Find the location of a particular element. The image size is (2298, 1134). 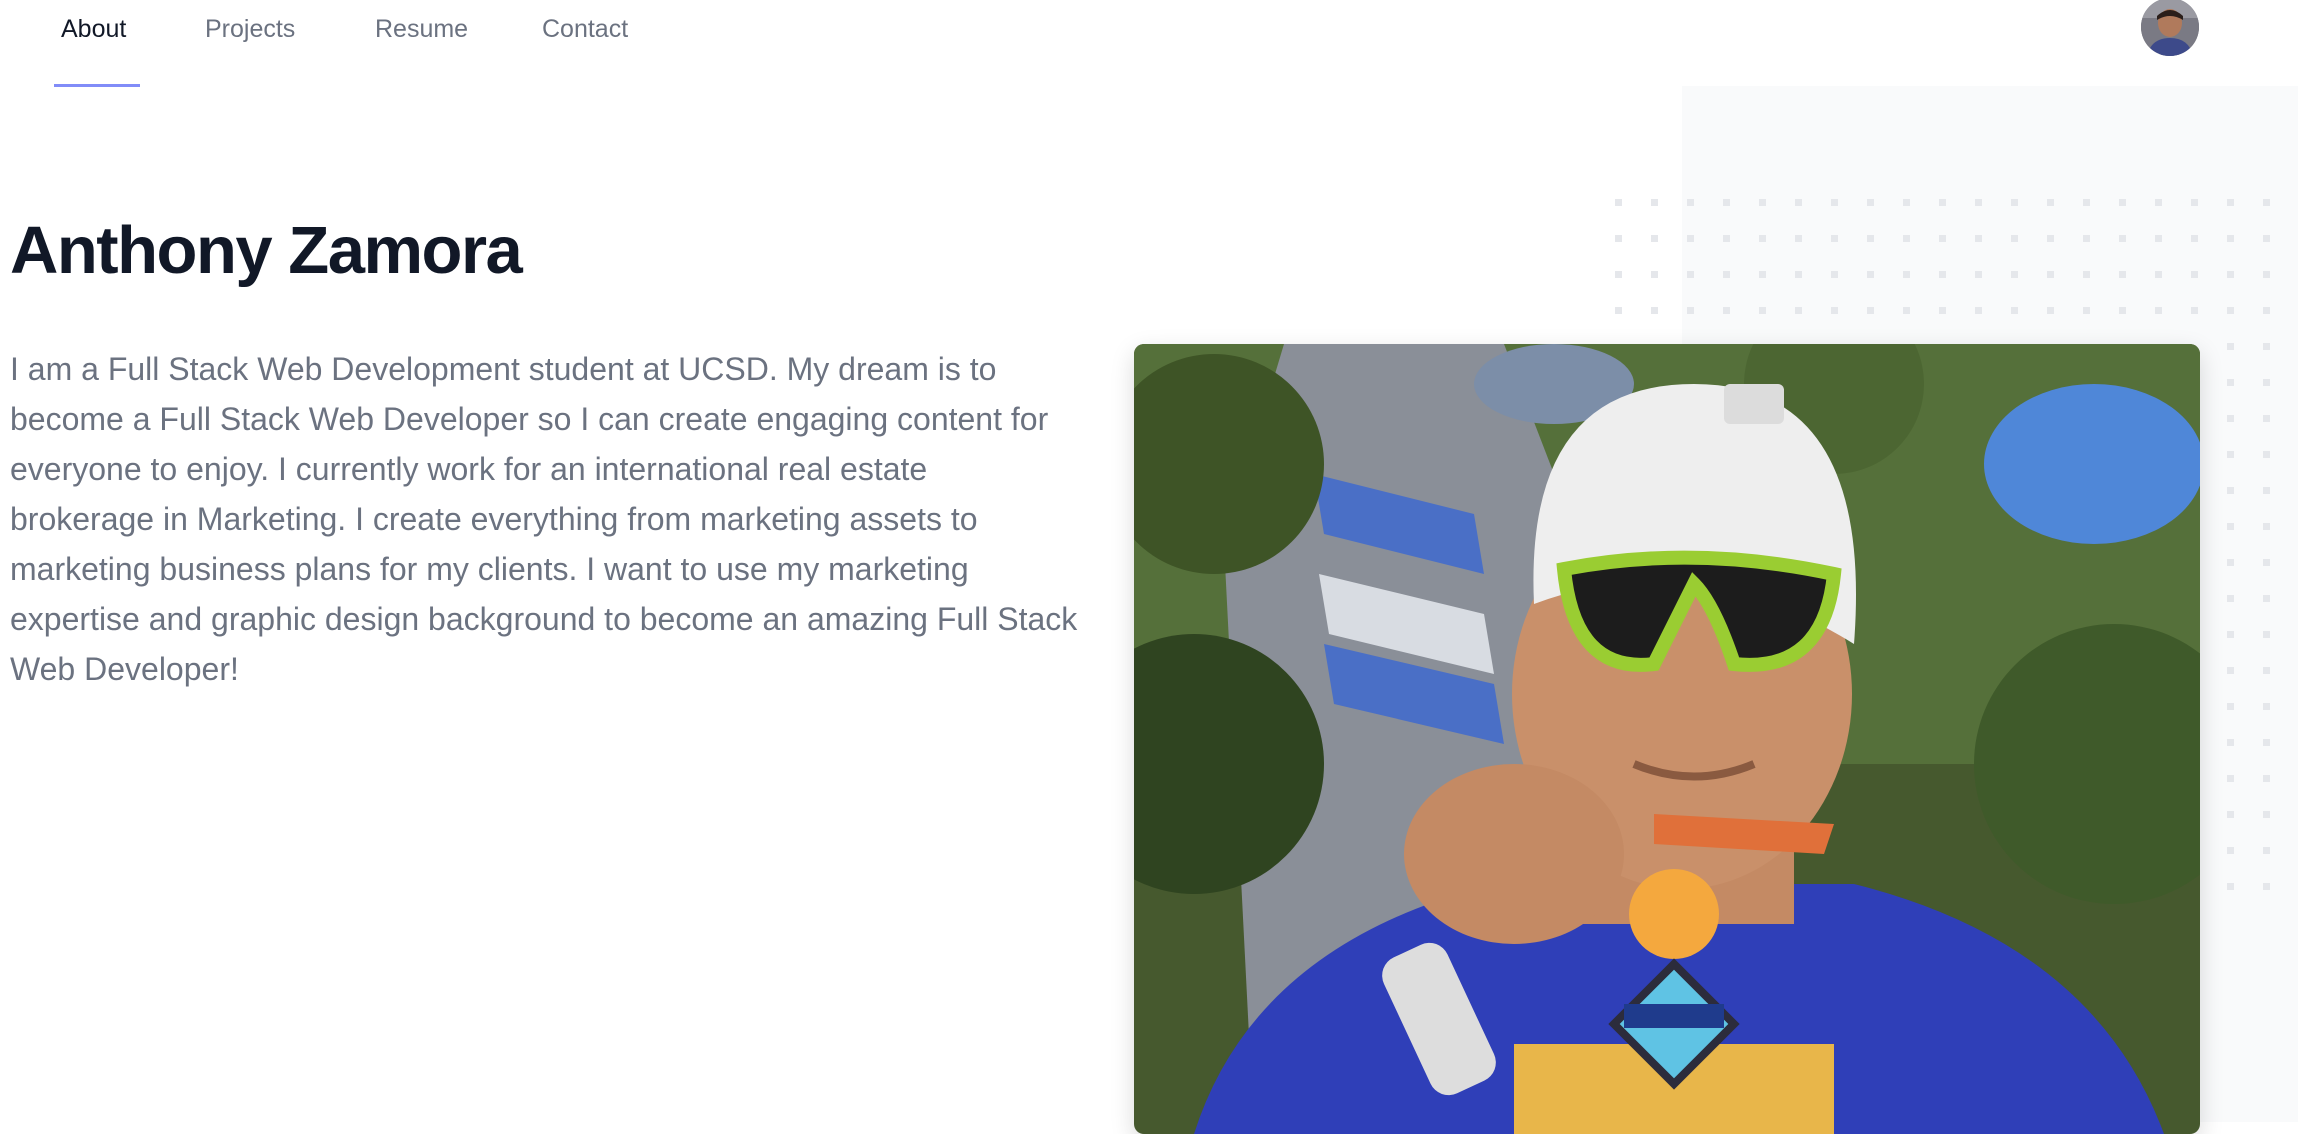

avatar is located at coordinates (2170, 28).